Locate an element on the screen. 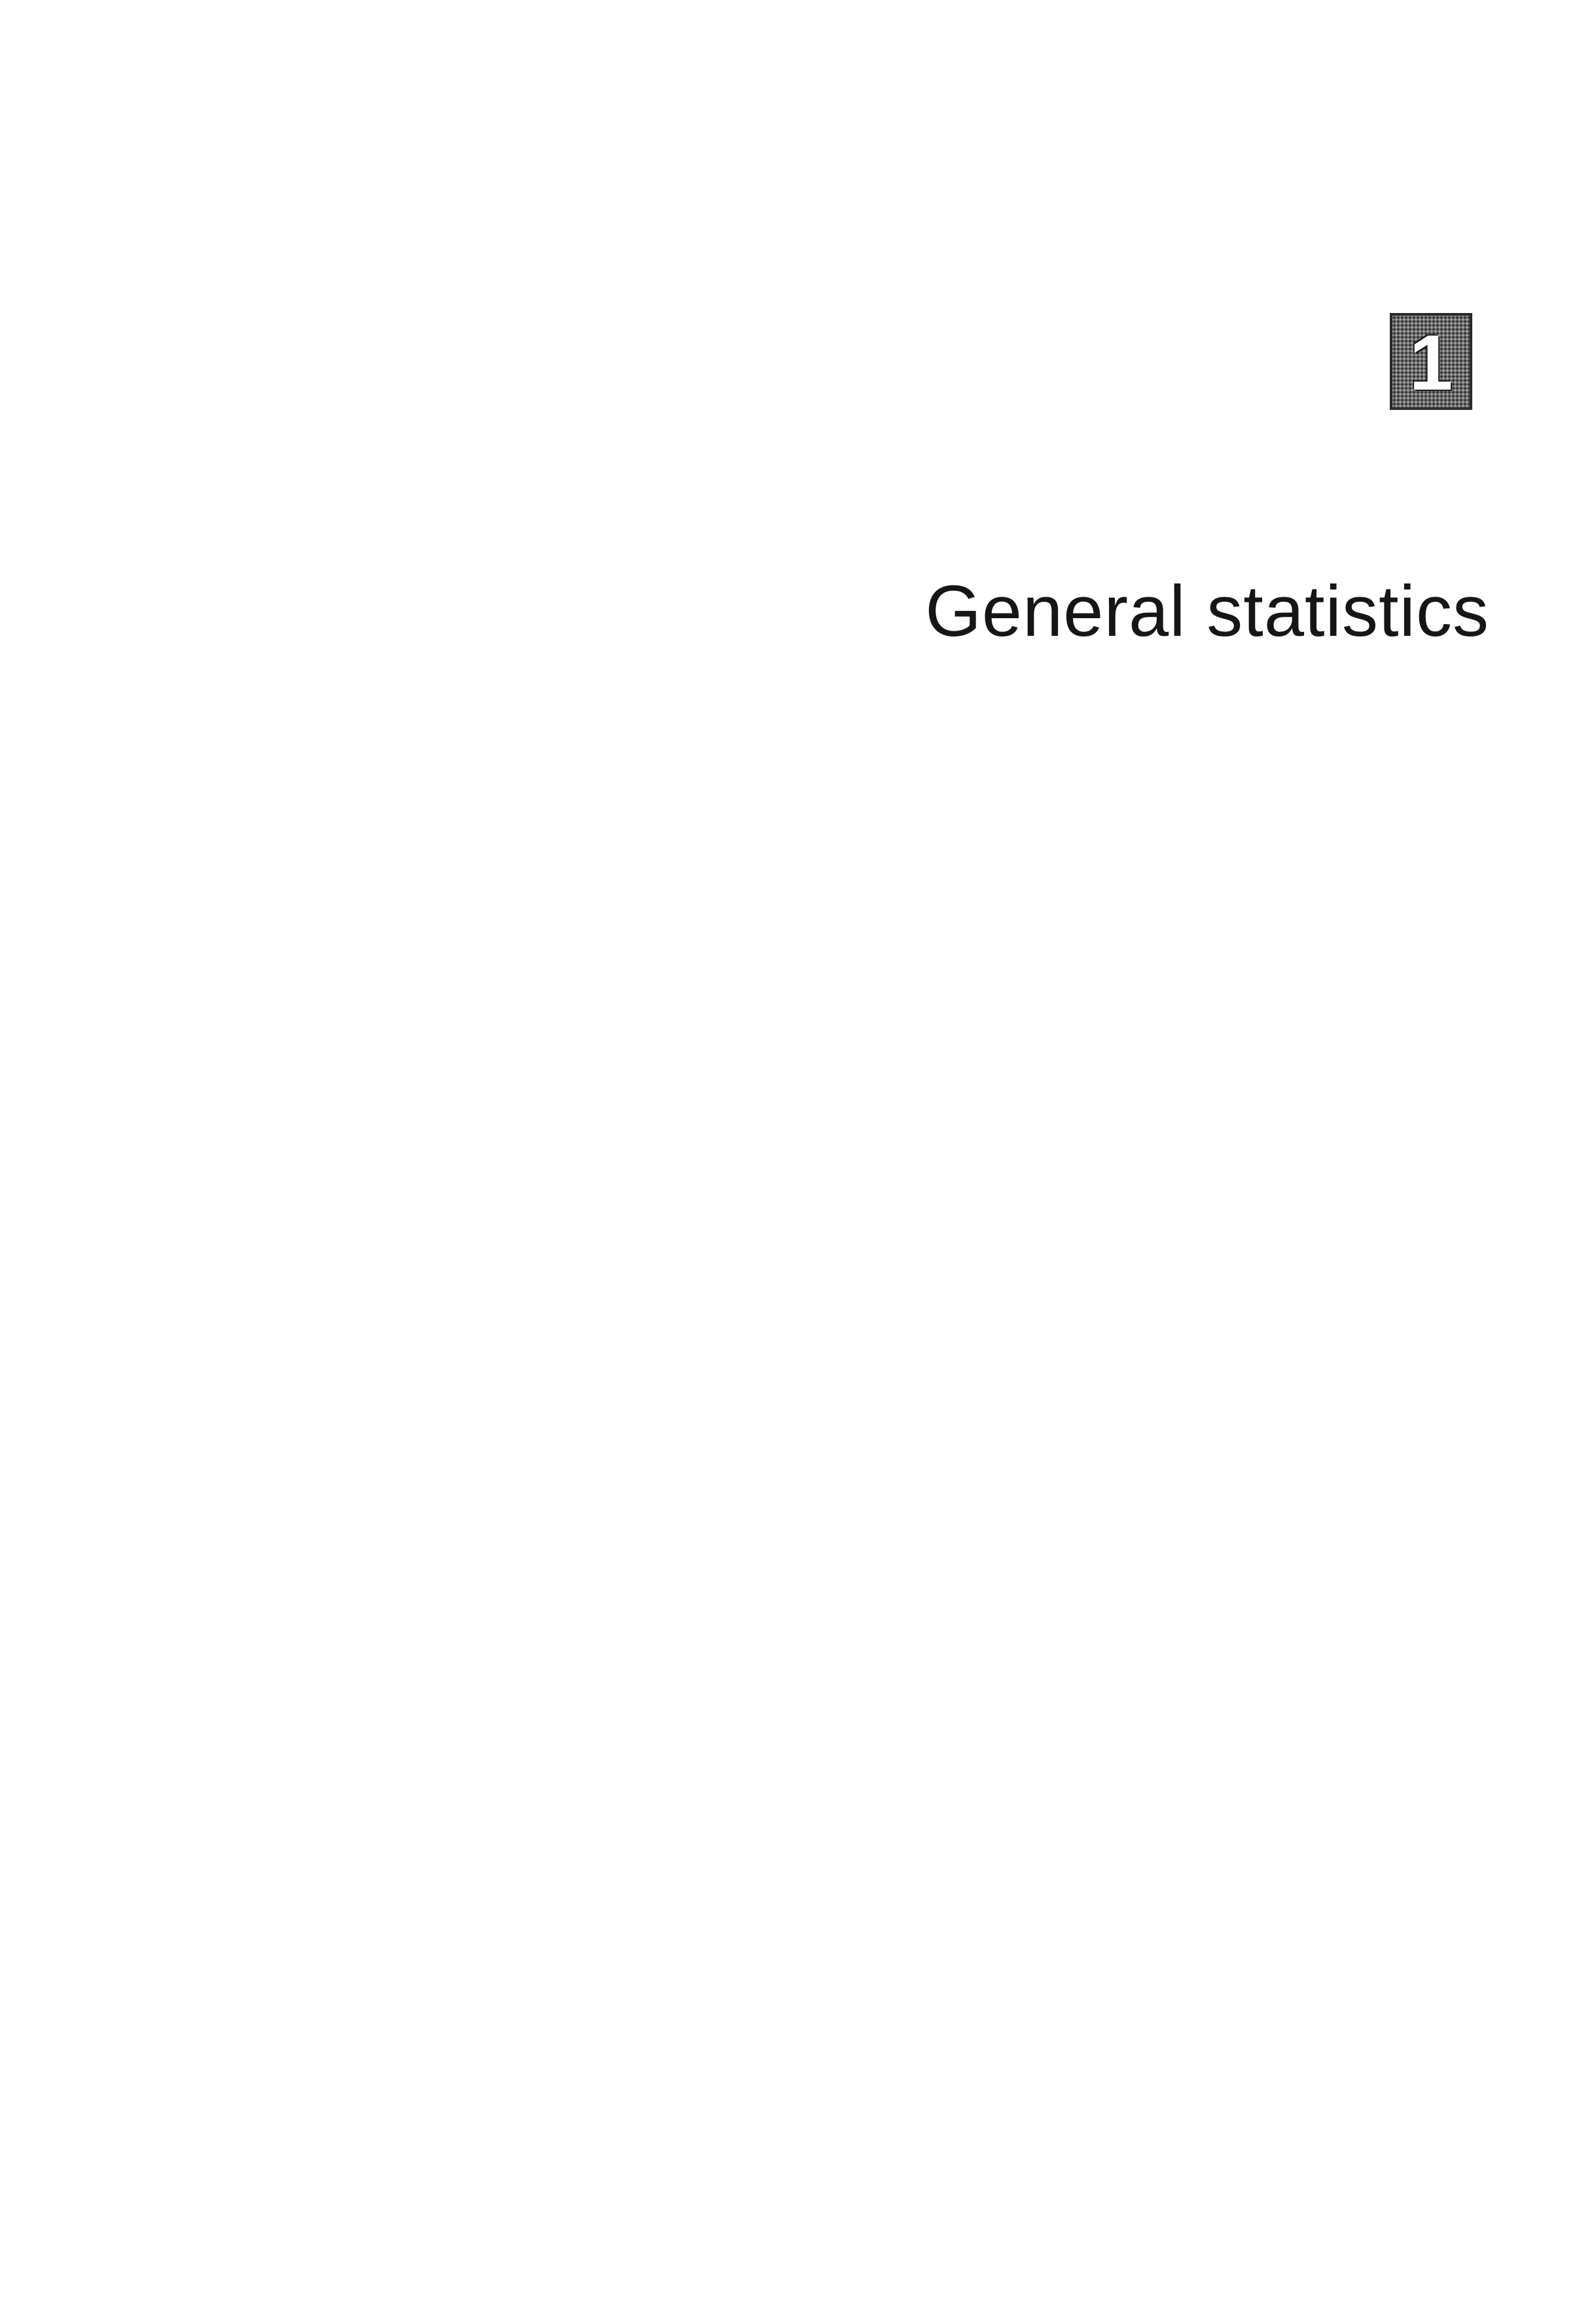 Image resolution: width=1596 pixels, height=2307 pixels. chapter-title: General statistics is located at coordinates (1207, 611).